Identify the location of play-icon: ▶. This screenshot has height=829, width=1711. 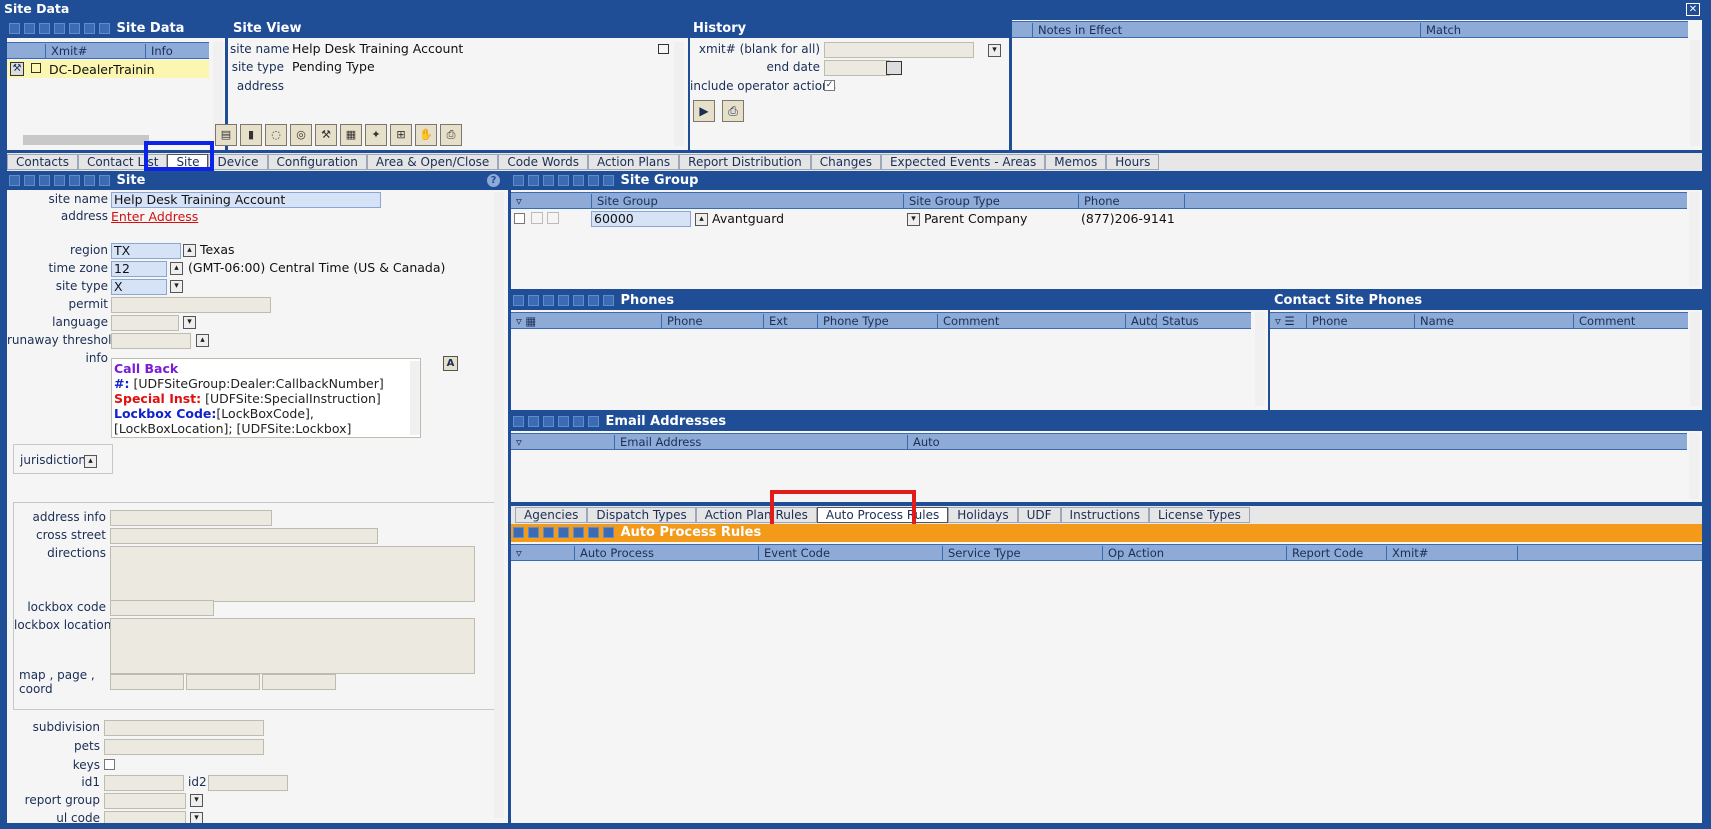
(704, 111).